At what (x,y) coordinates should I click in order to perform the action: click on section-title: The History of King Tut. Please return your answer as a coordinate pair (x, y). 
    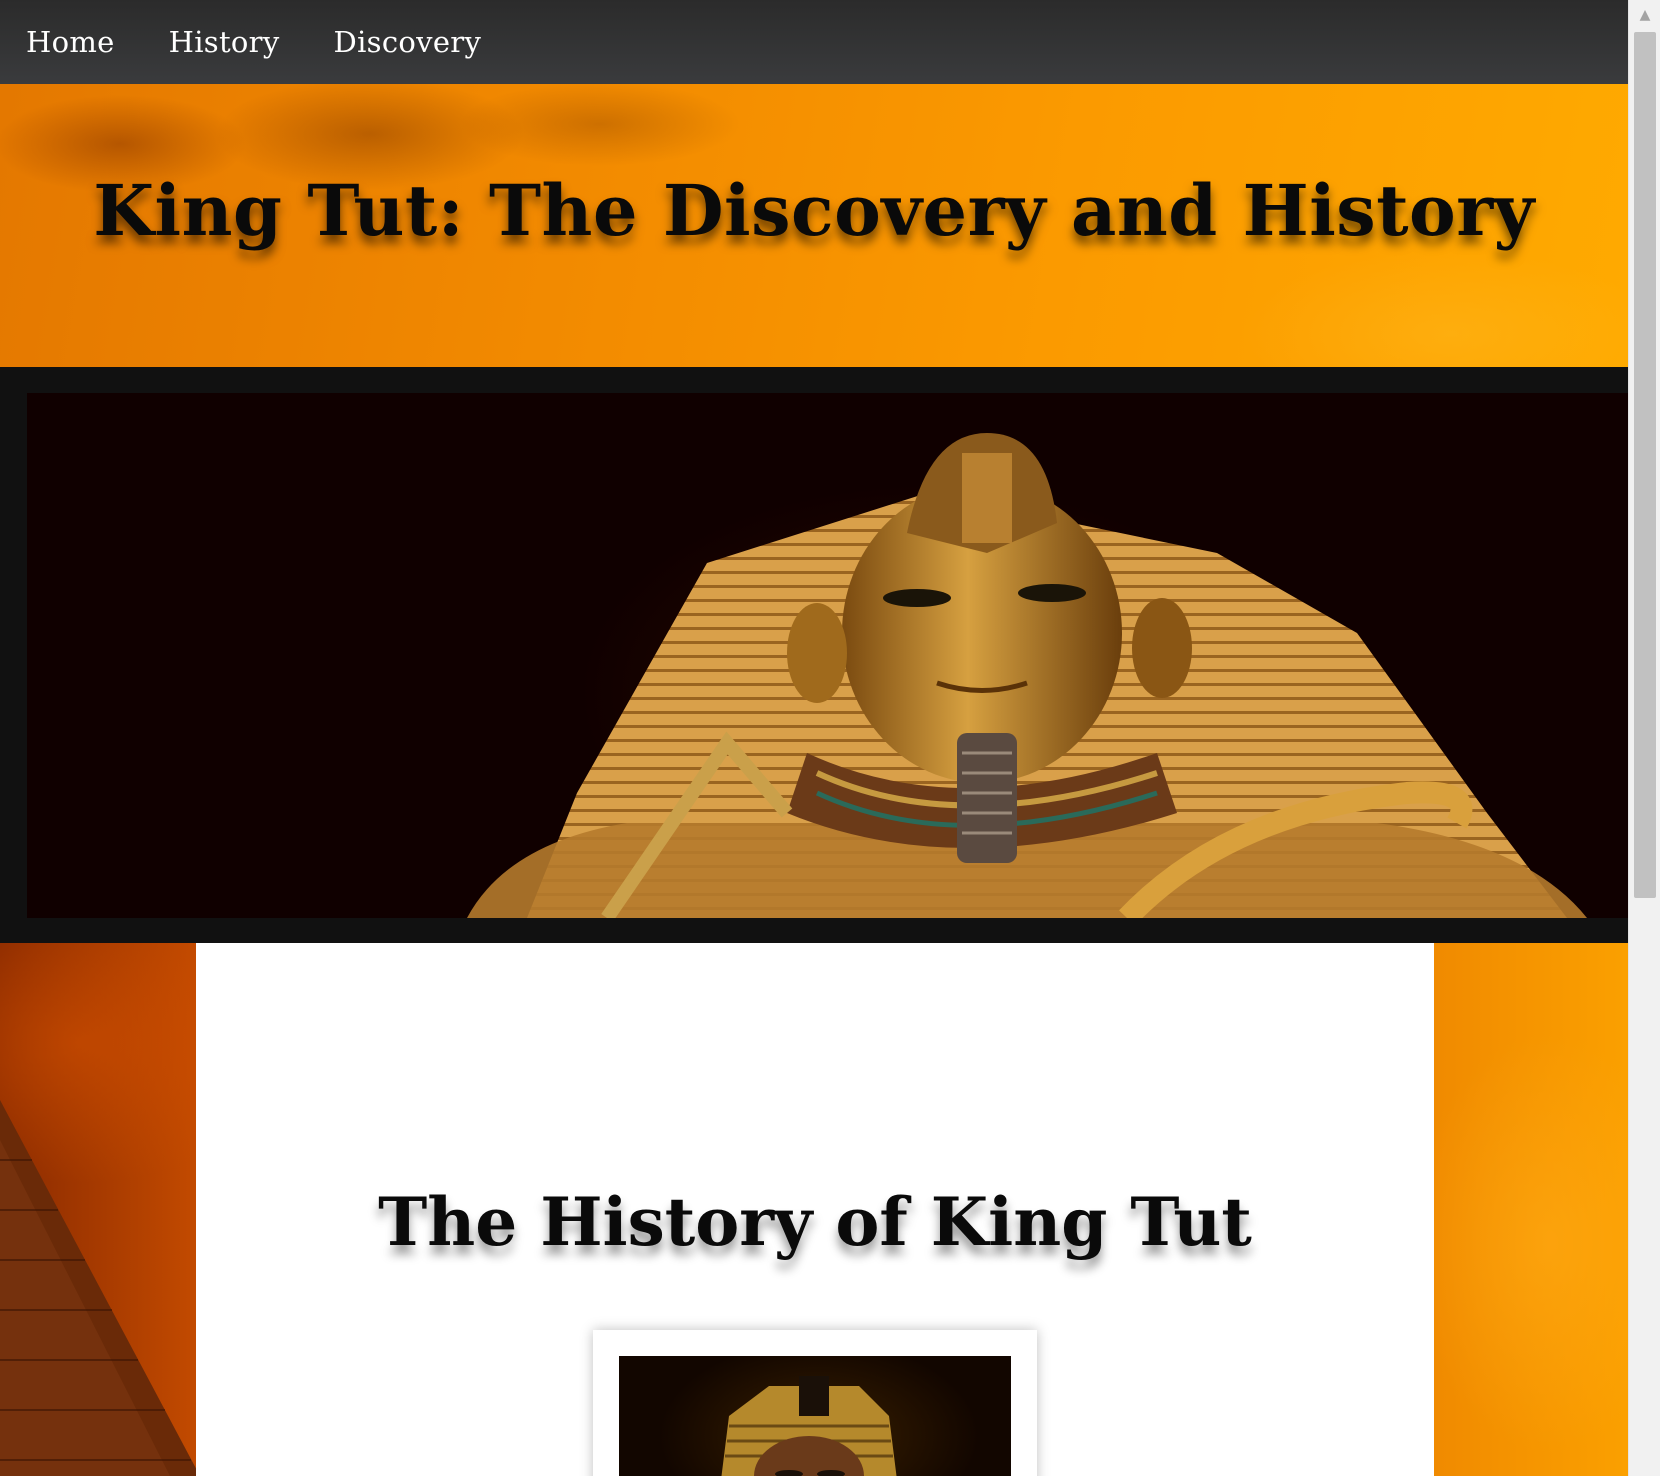
    Looking at the image, I should click on (815, 1222).